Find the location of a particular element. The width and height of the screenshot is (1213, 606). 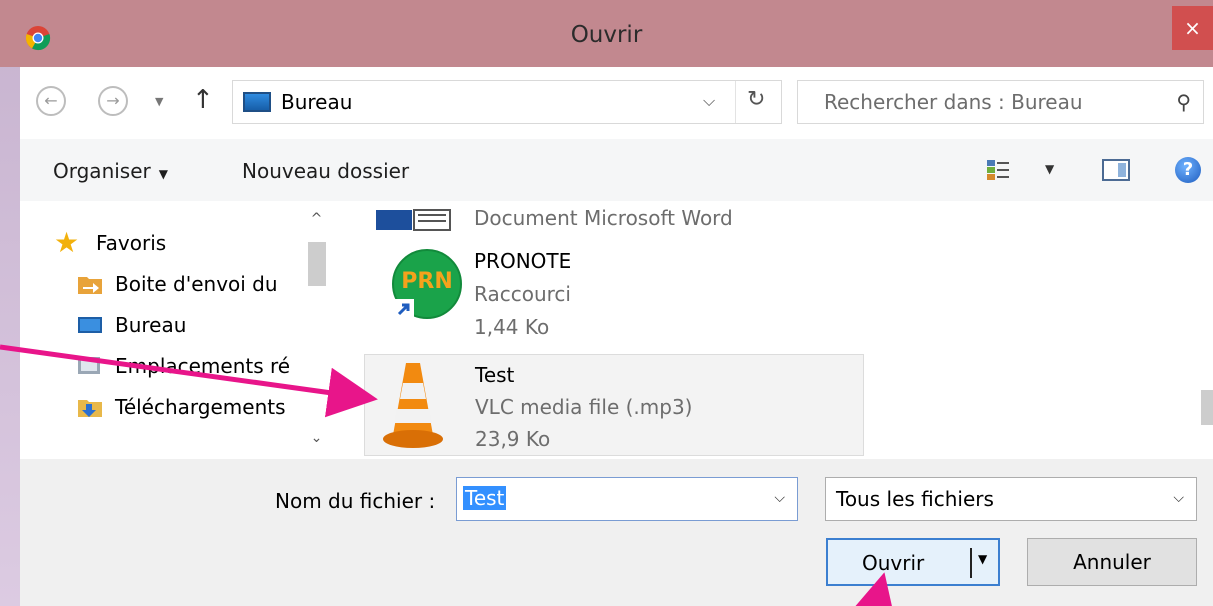

organiser-button: Organiser ▼ is located at coordinates (110, 171).